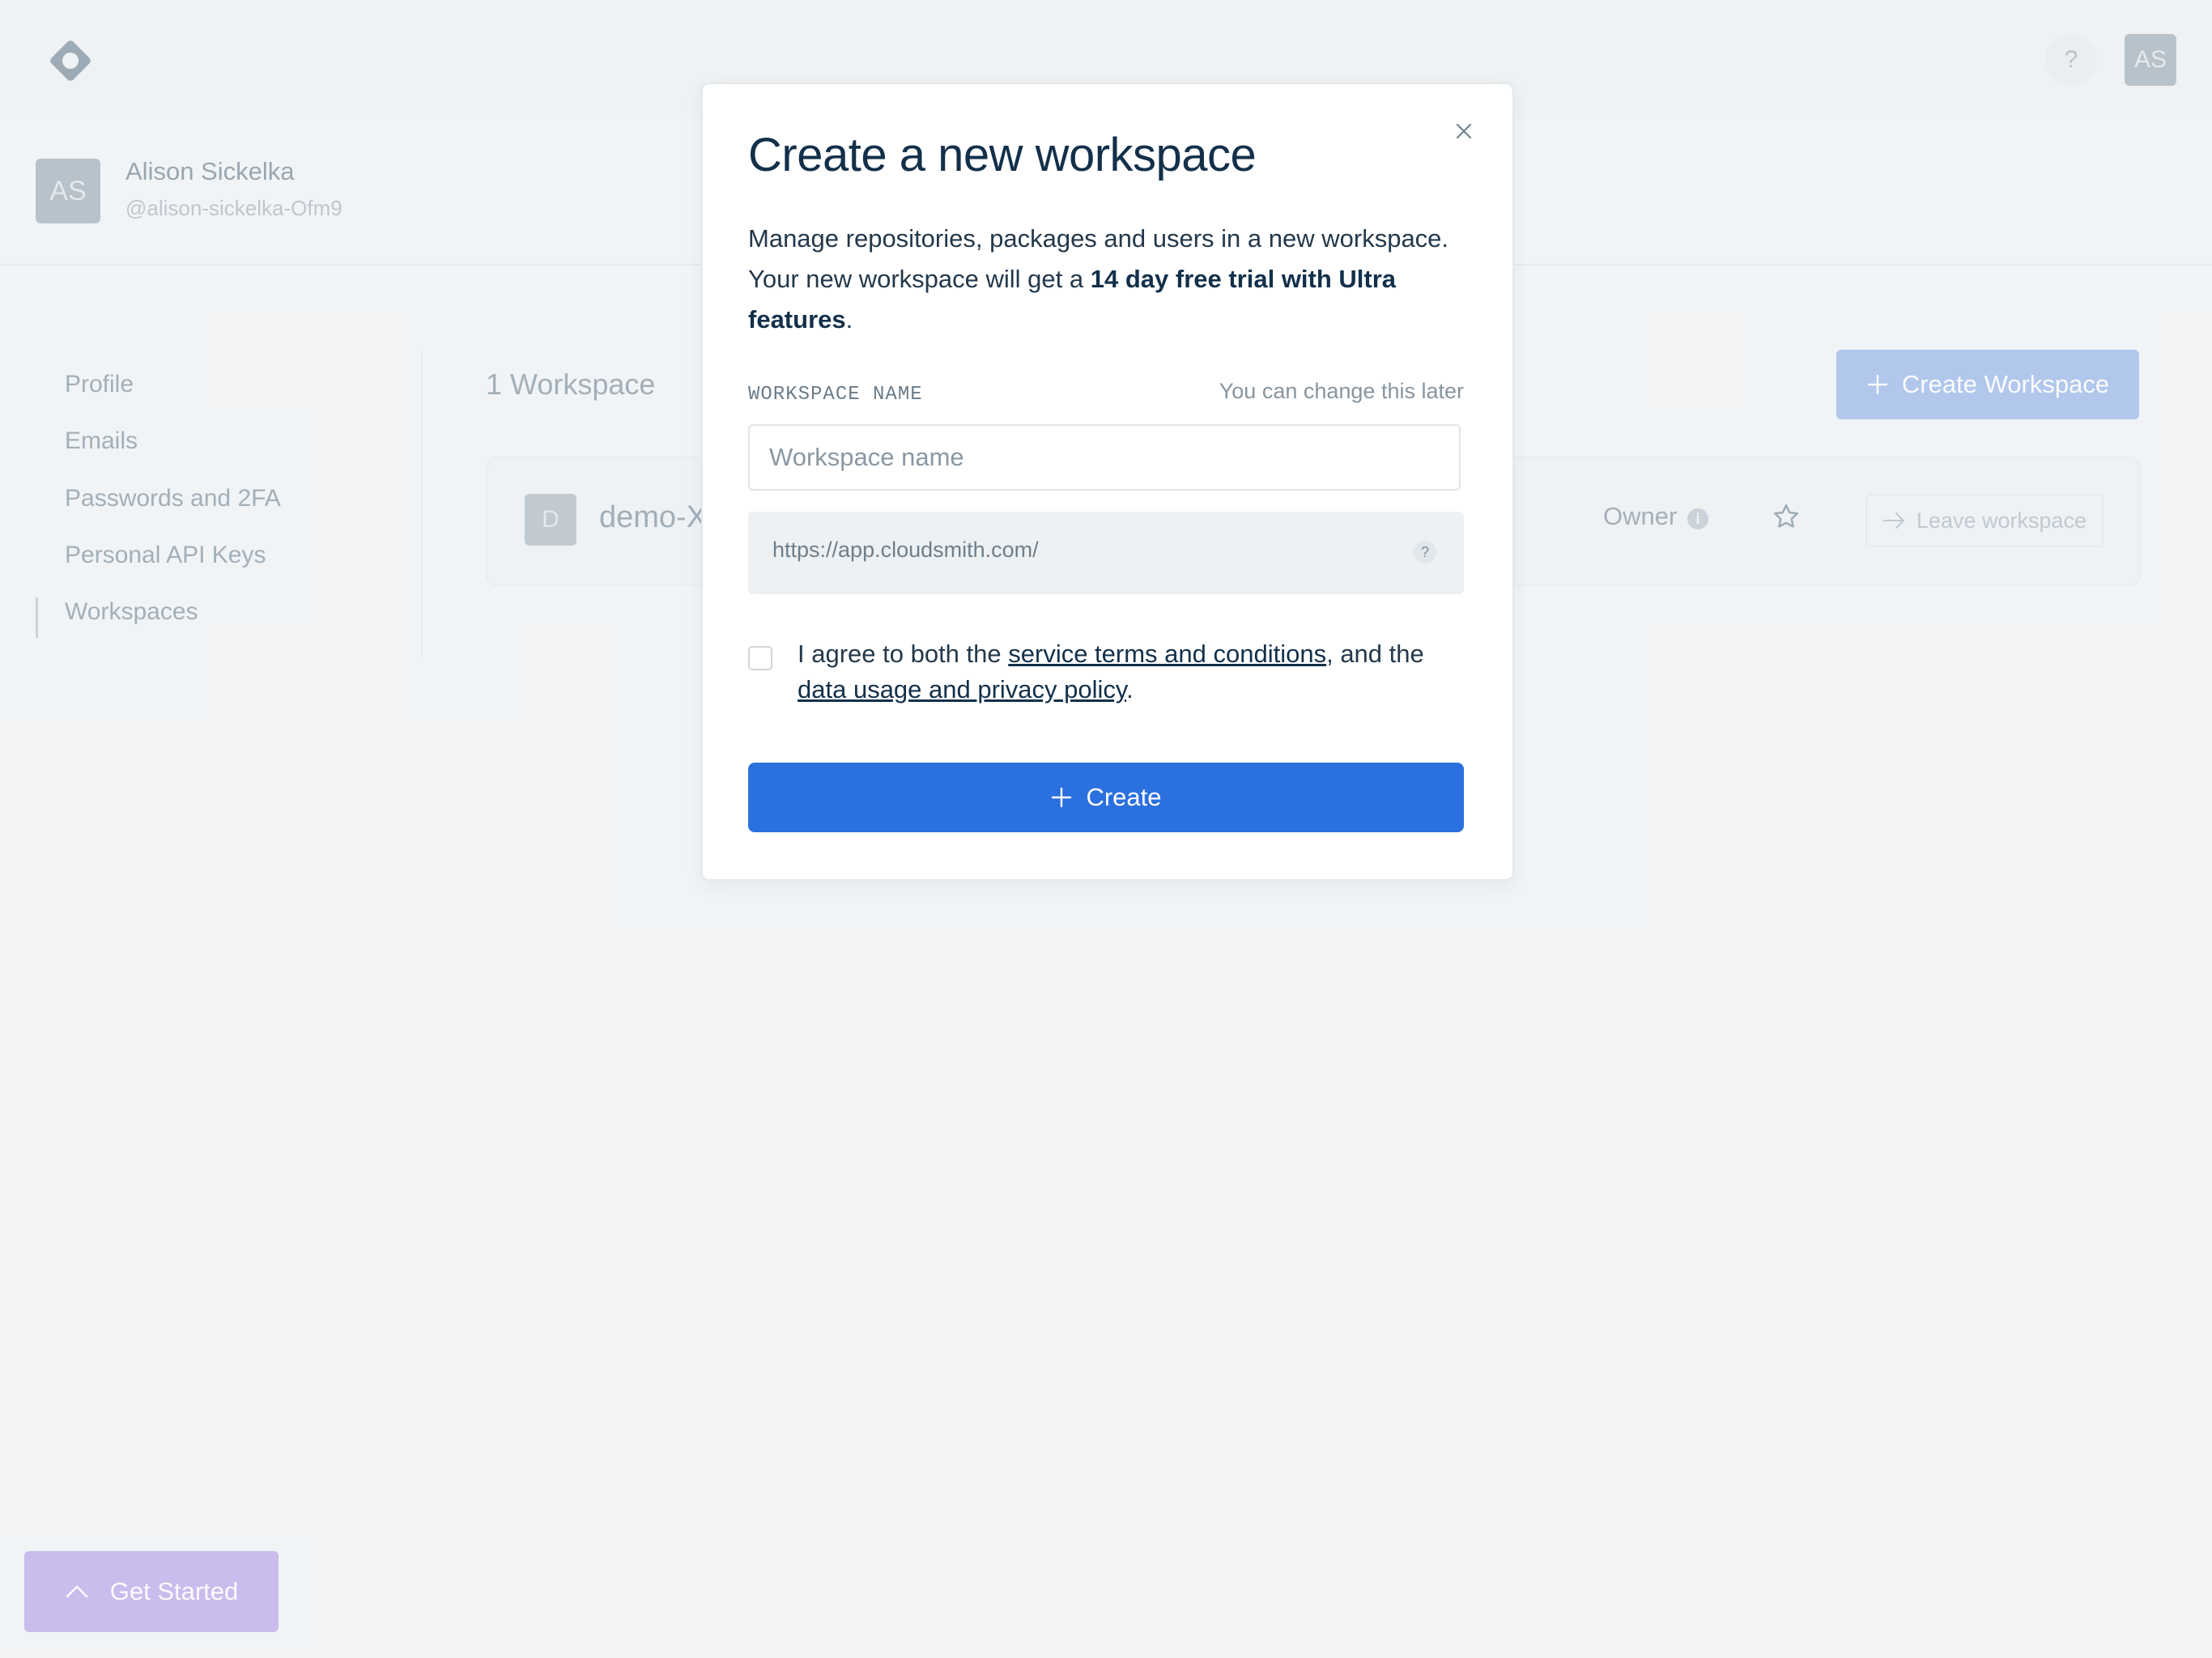  I want to click on modal-title: Create a new workspace, so click(1003, 155).